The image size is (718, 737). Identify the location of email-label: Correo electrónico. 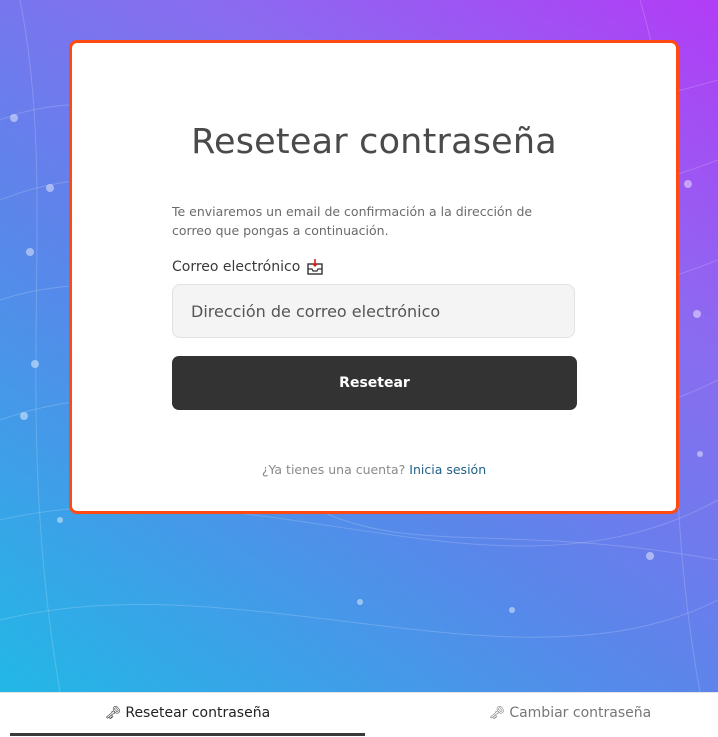
(248, 267).